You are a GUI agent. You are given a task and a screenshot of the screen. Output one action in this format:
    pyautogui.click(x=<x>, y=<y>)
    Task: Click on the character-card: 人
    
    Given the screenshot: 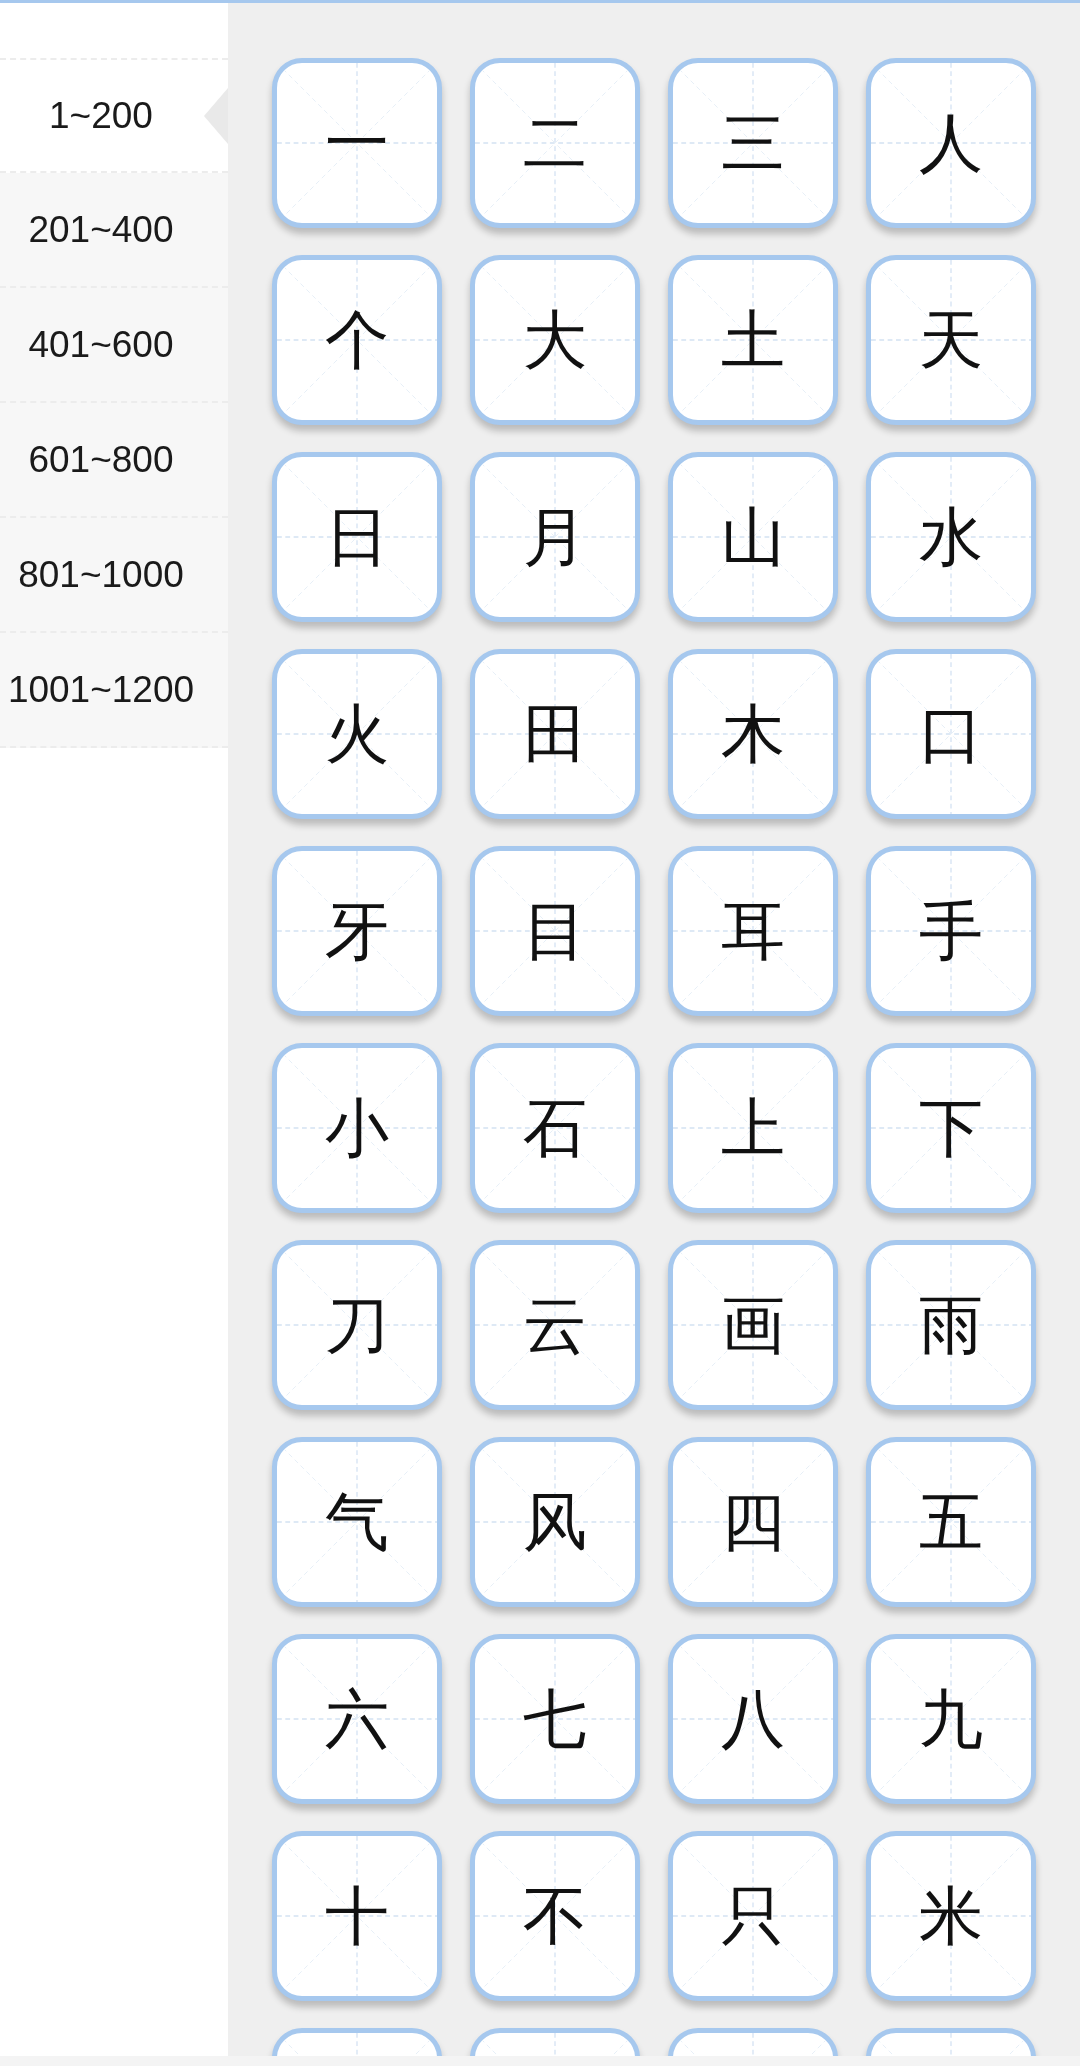 What is the action you would take?
    pyautogui.click(x=951, y=143)
    